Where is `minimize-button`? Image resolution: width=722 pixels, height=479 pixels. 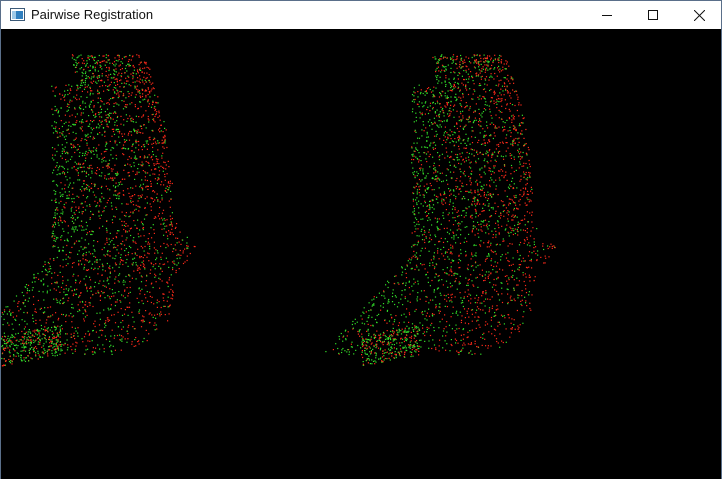 minimize-button is located at coordinates (607, 15).